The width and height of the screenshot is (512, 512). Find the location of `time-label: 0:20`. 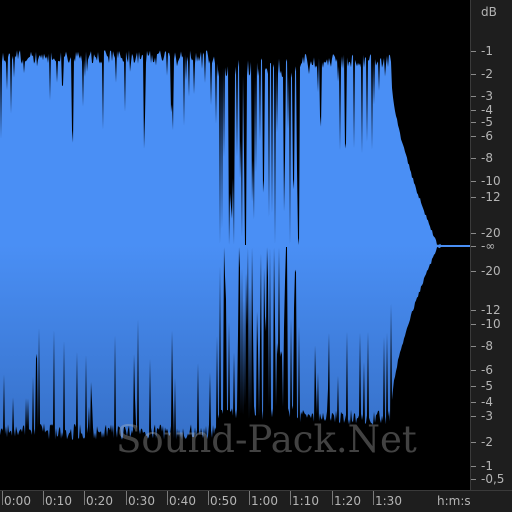

time-label: 0:20 is located at coordinates (99, 501).